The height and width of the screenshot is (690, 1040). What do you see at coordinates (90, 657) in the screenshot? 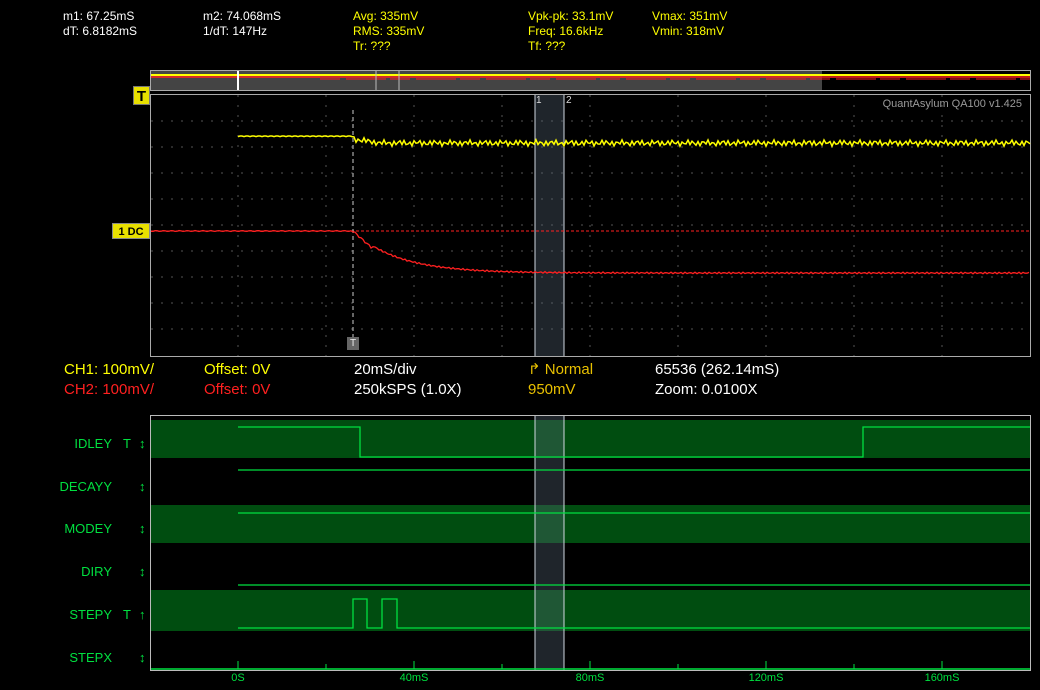
I see `channel-label-stepx: STEPX` at bounding box center [90, 657].